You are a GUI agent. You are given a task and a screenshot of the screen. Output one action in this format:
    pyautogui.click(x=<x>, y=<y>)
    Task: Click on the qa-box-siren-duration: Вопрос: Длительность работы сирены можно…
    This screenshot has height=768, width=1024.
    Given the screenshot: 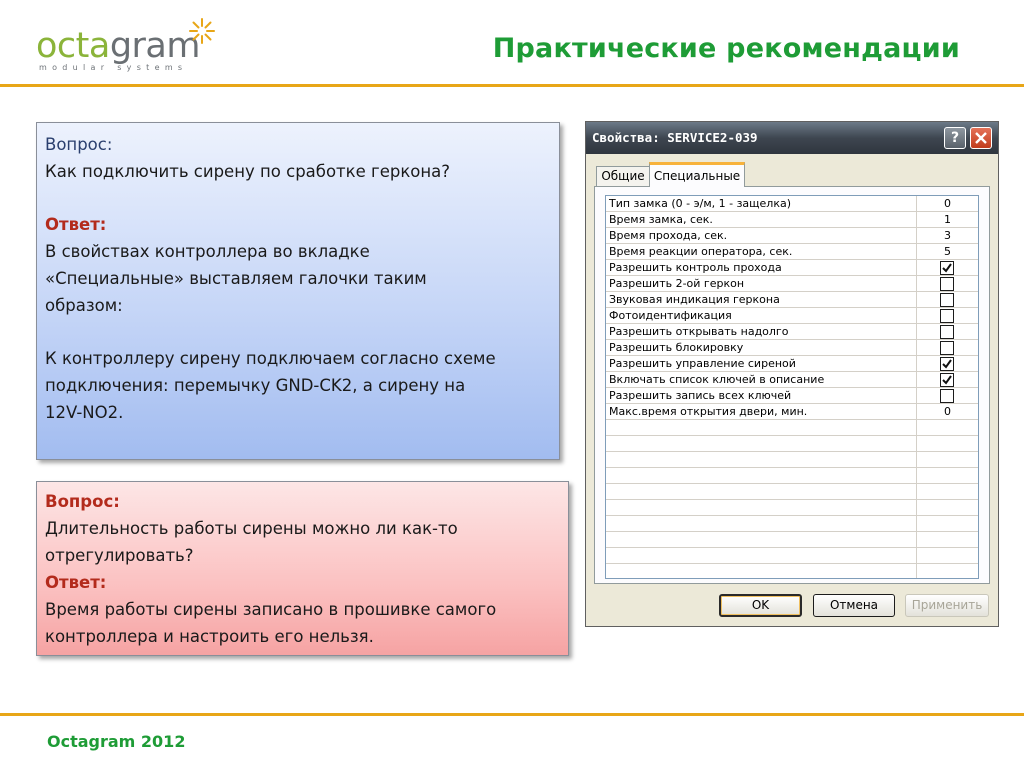 What is the action you would take?
    pyautogui.click(x=302, y=568)
    